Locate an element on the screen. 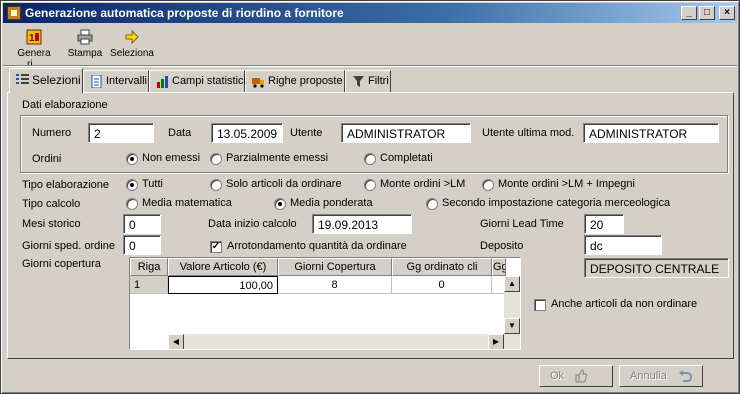 The width and height of the screenshot is (740, 394). grid-vertical-scrollbar: ▲ ▼ is located at coordinates (512, 312).